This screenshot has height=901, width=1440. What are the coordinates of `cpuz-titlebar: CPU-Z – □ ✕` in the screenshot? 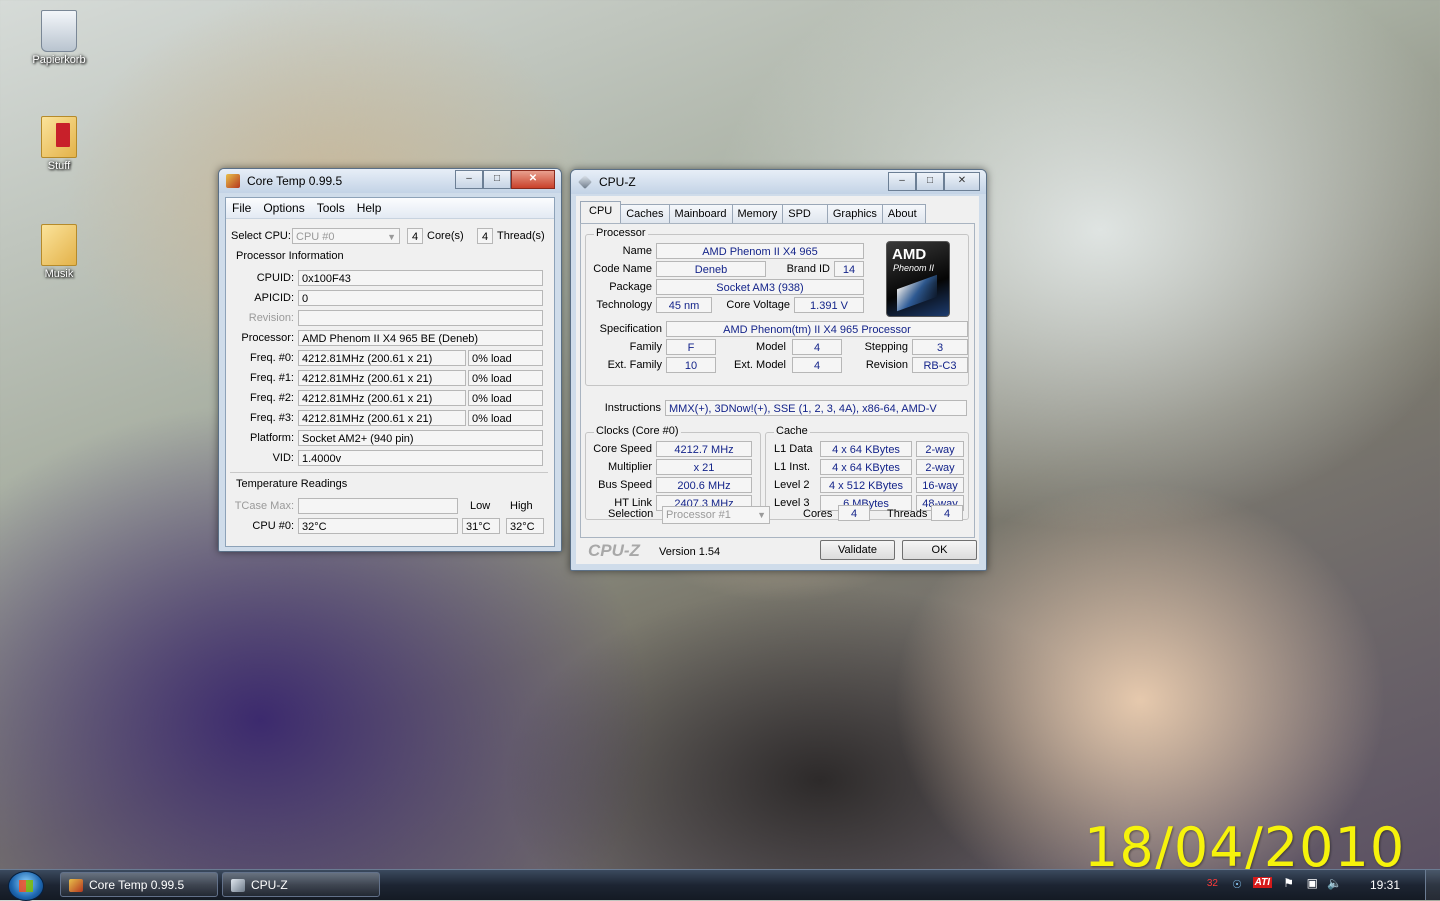 It's located at (778, 182).